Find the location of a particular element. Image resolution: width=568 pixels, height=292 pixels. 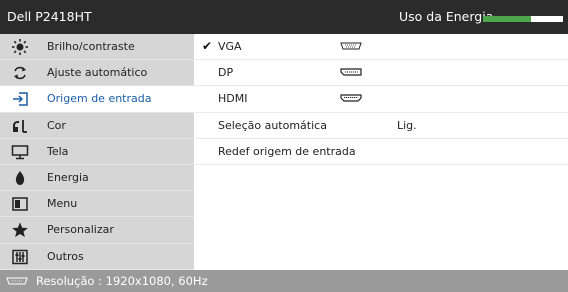

monitor-model: Dell P2418HT is located at coordinates (49, 16).